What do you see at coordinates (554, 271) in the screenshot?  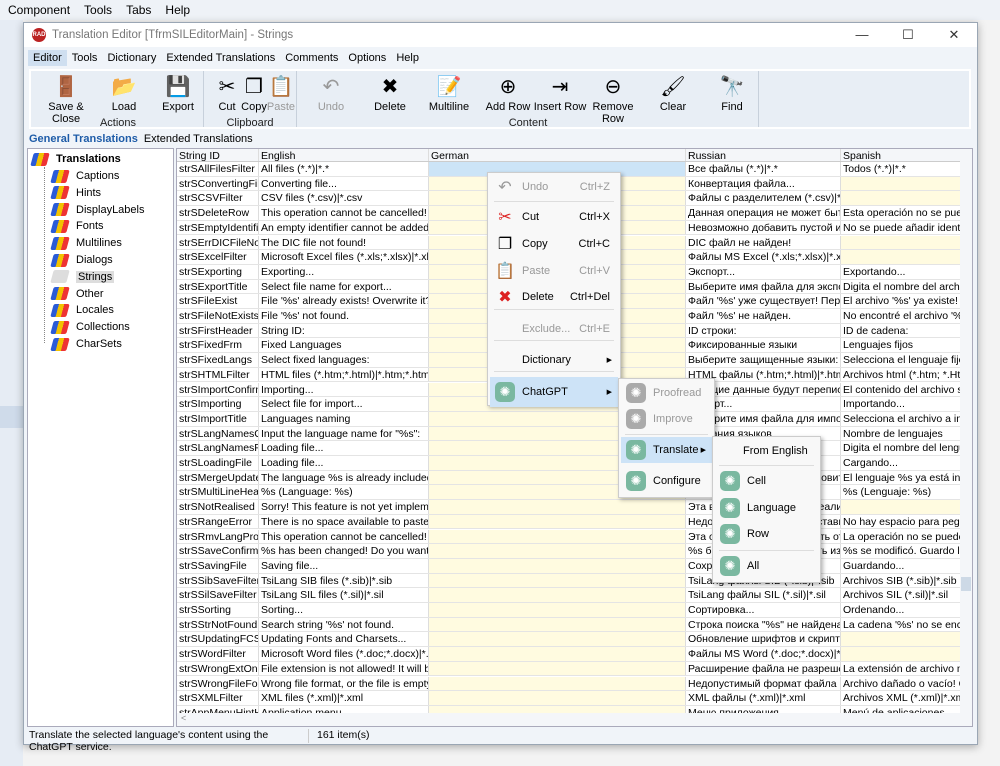 I see `menu-item-paste: 📋 Paste Ctrl+V` at bounding box center [554, 271].